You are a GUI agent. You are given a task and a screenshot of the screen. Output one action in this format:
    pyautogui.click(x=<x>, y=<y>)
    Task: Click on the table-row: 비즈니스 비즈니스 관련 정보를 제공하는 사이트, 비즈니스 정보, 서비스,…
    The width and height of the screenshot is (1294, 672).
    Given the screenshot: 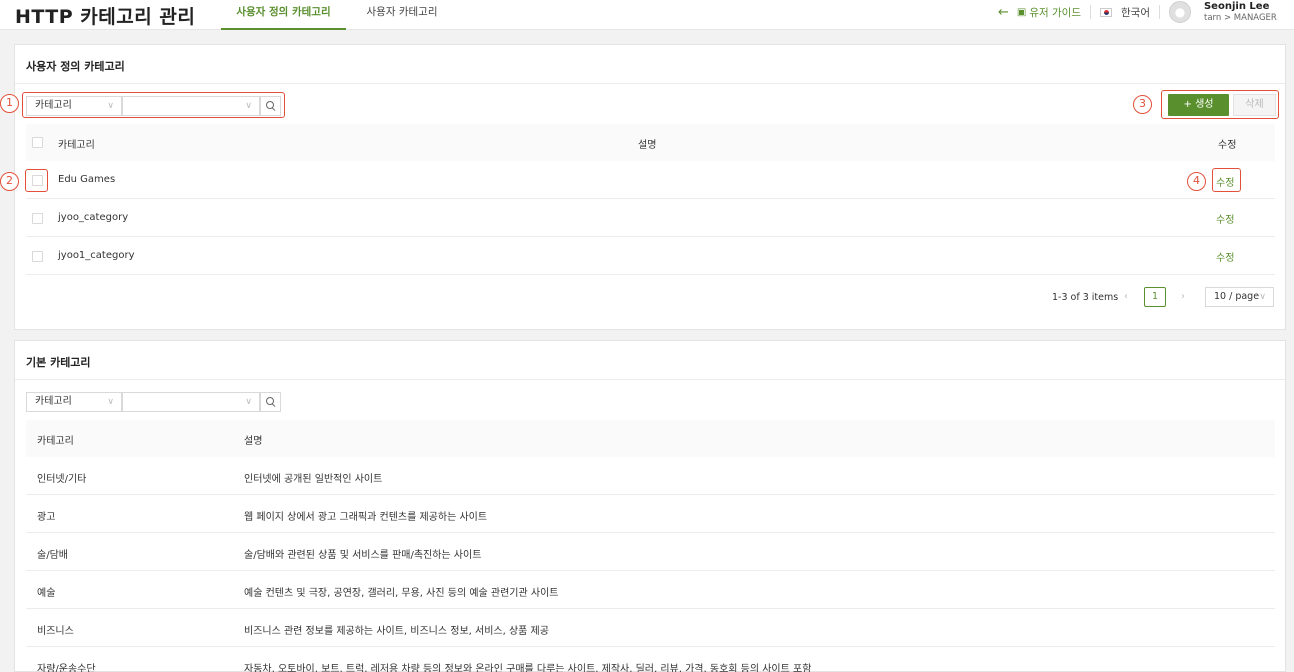 What is the action you would take?
    pyautogui.click(x=650, y=628)
    